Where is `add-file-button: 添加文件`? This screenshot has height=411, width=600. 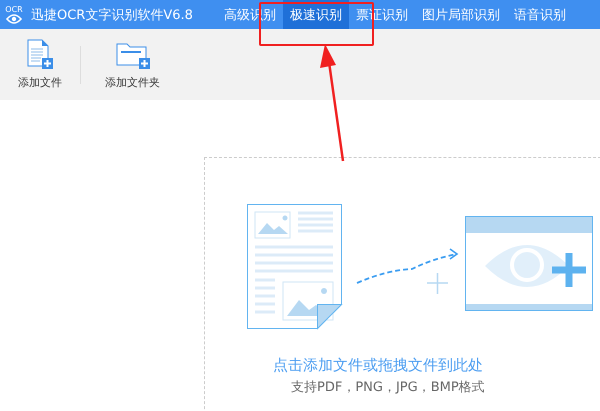
add-file-button: 添加文件 is located at coordinates (40, 64).